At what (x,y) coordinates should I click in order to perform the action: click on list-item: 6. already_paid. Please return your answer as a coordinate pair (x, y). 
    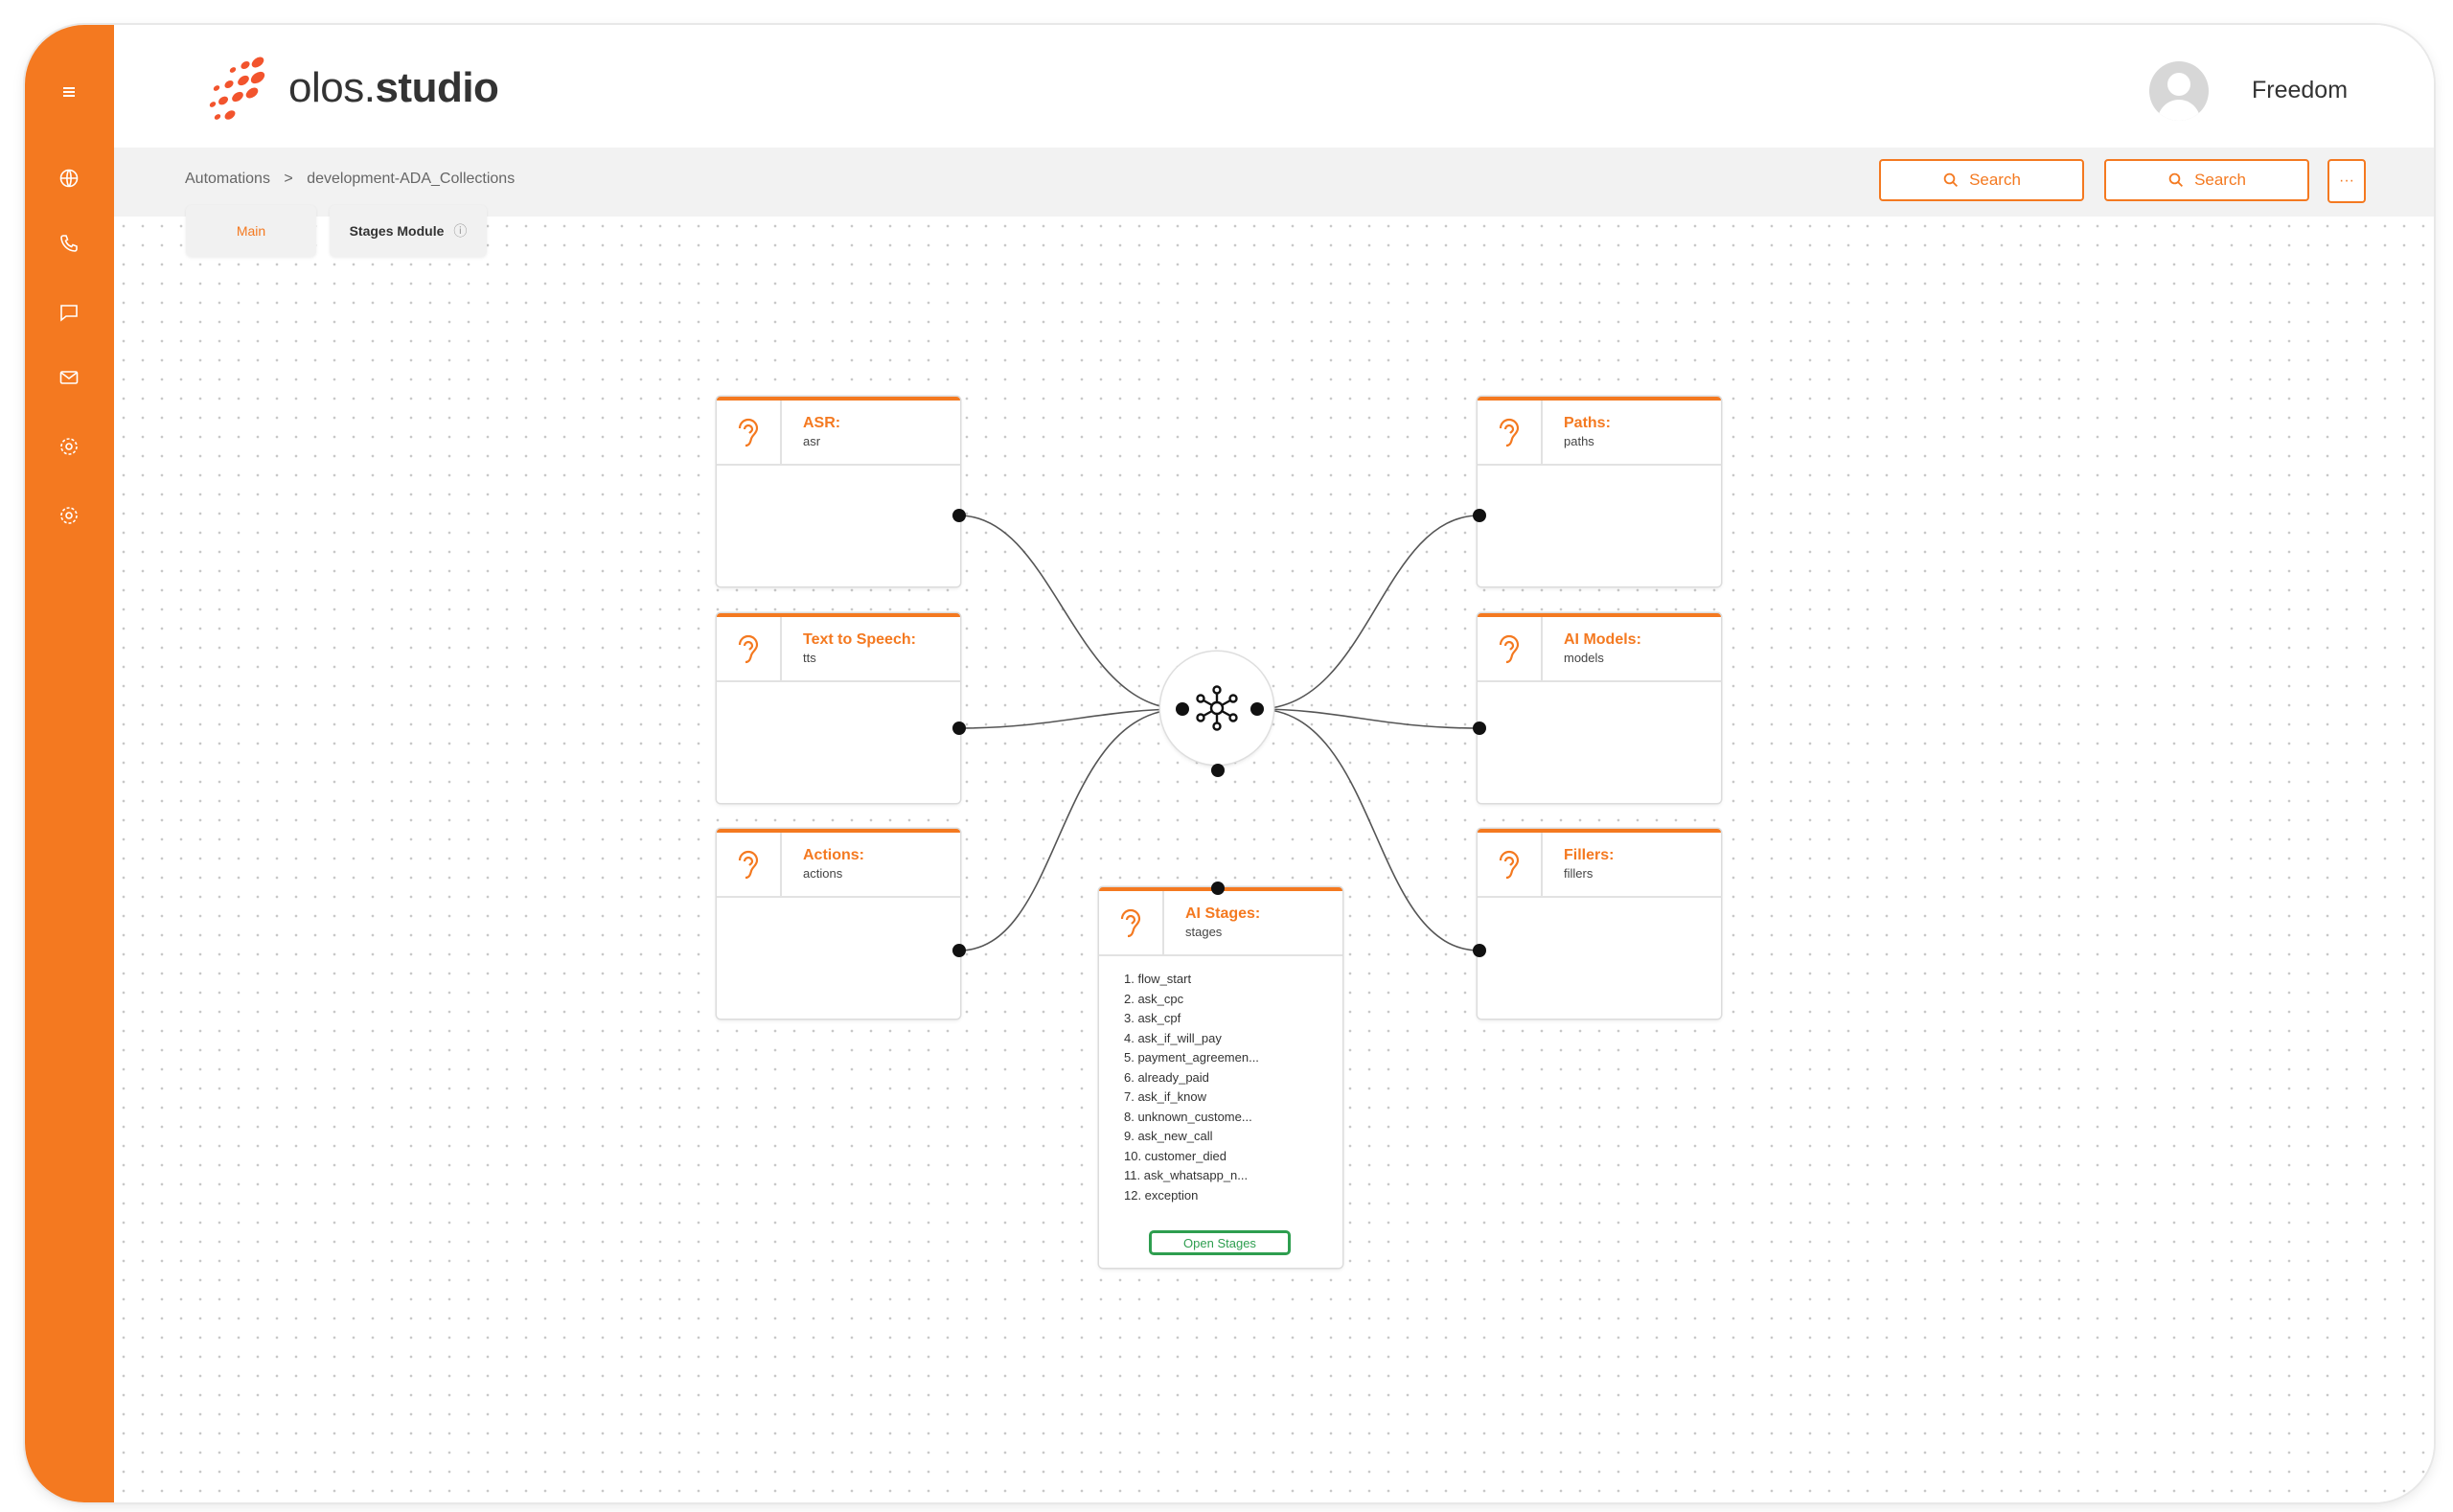
    Looking at the image, I should click on (1167, 1077).